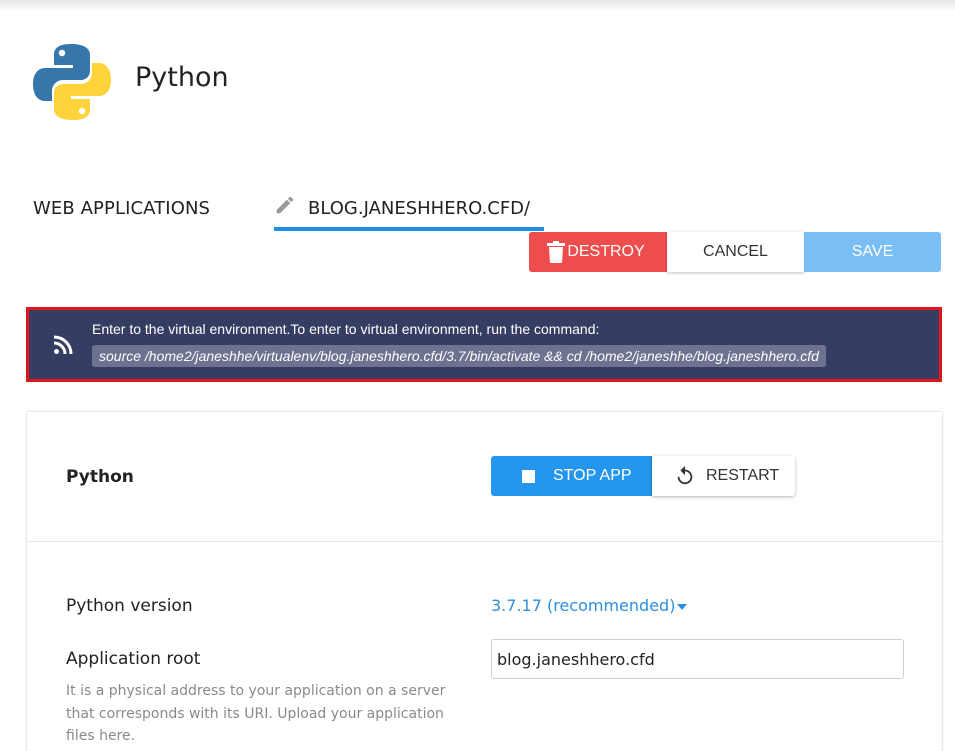 The width and height of the screenshot is (955, 751). Describe the element at coordinates (556, 252) in the screenshot. I see `trash-icon` at that location.